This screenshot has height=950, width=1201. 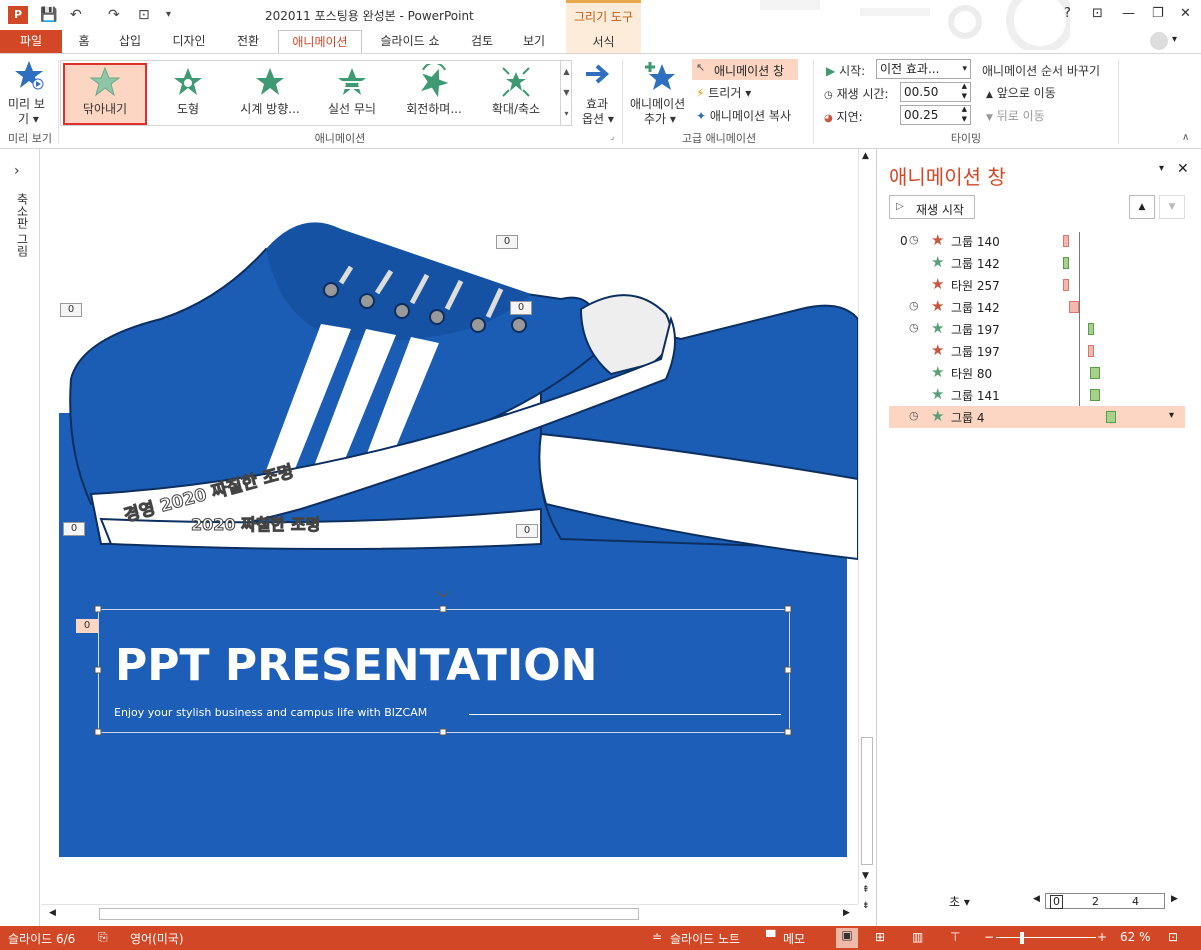 What do you see at coordinates (1183, 169) in the screenshot?
I see `pane-close-icon: ✕` at bounding box center [1183, 169].